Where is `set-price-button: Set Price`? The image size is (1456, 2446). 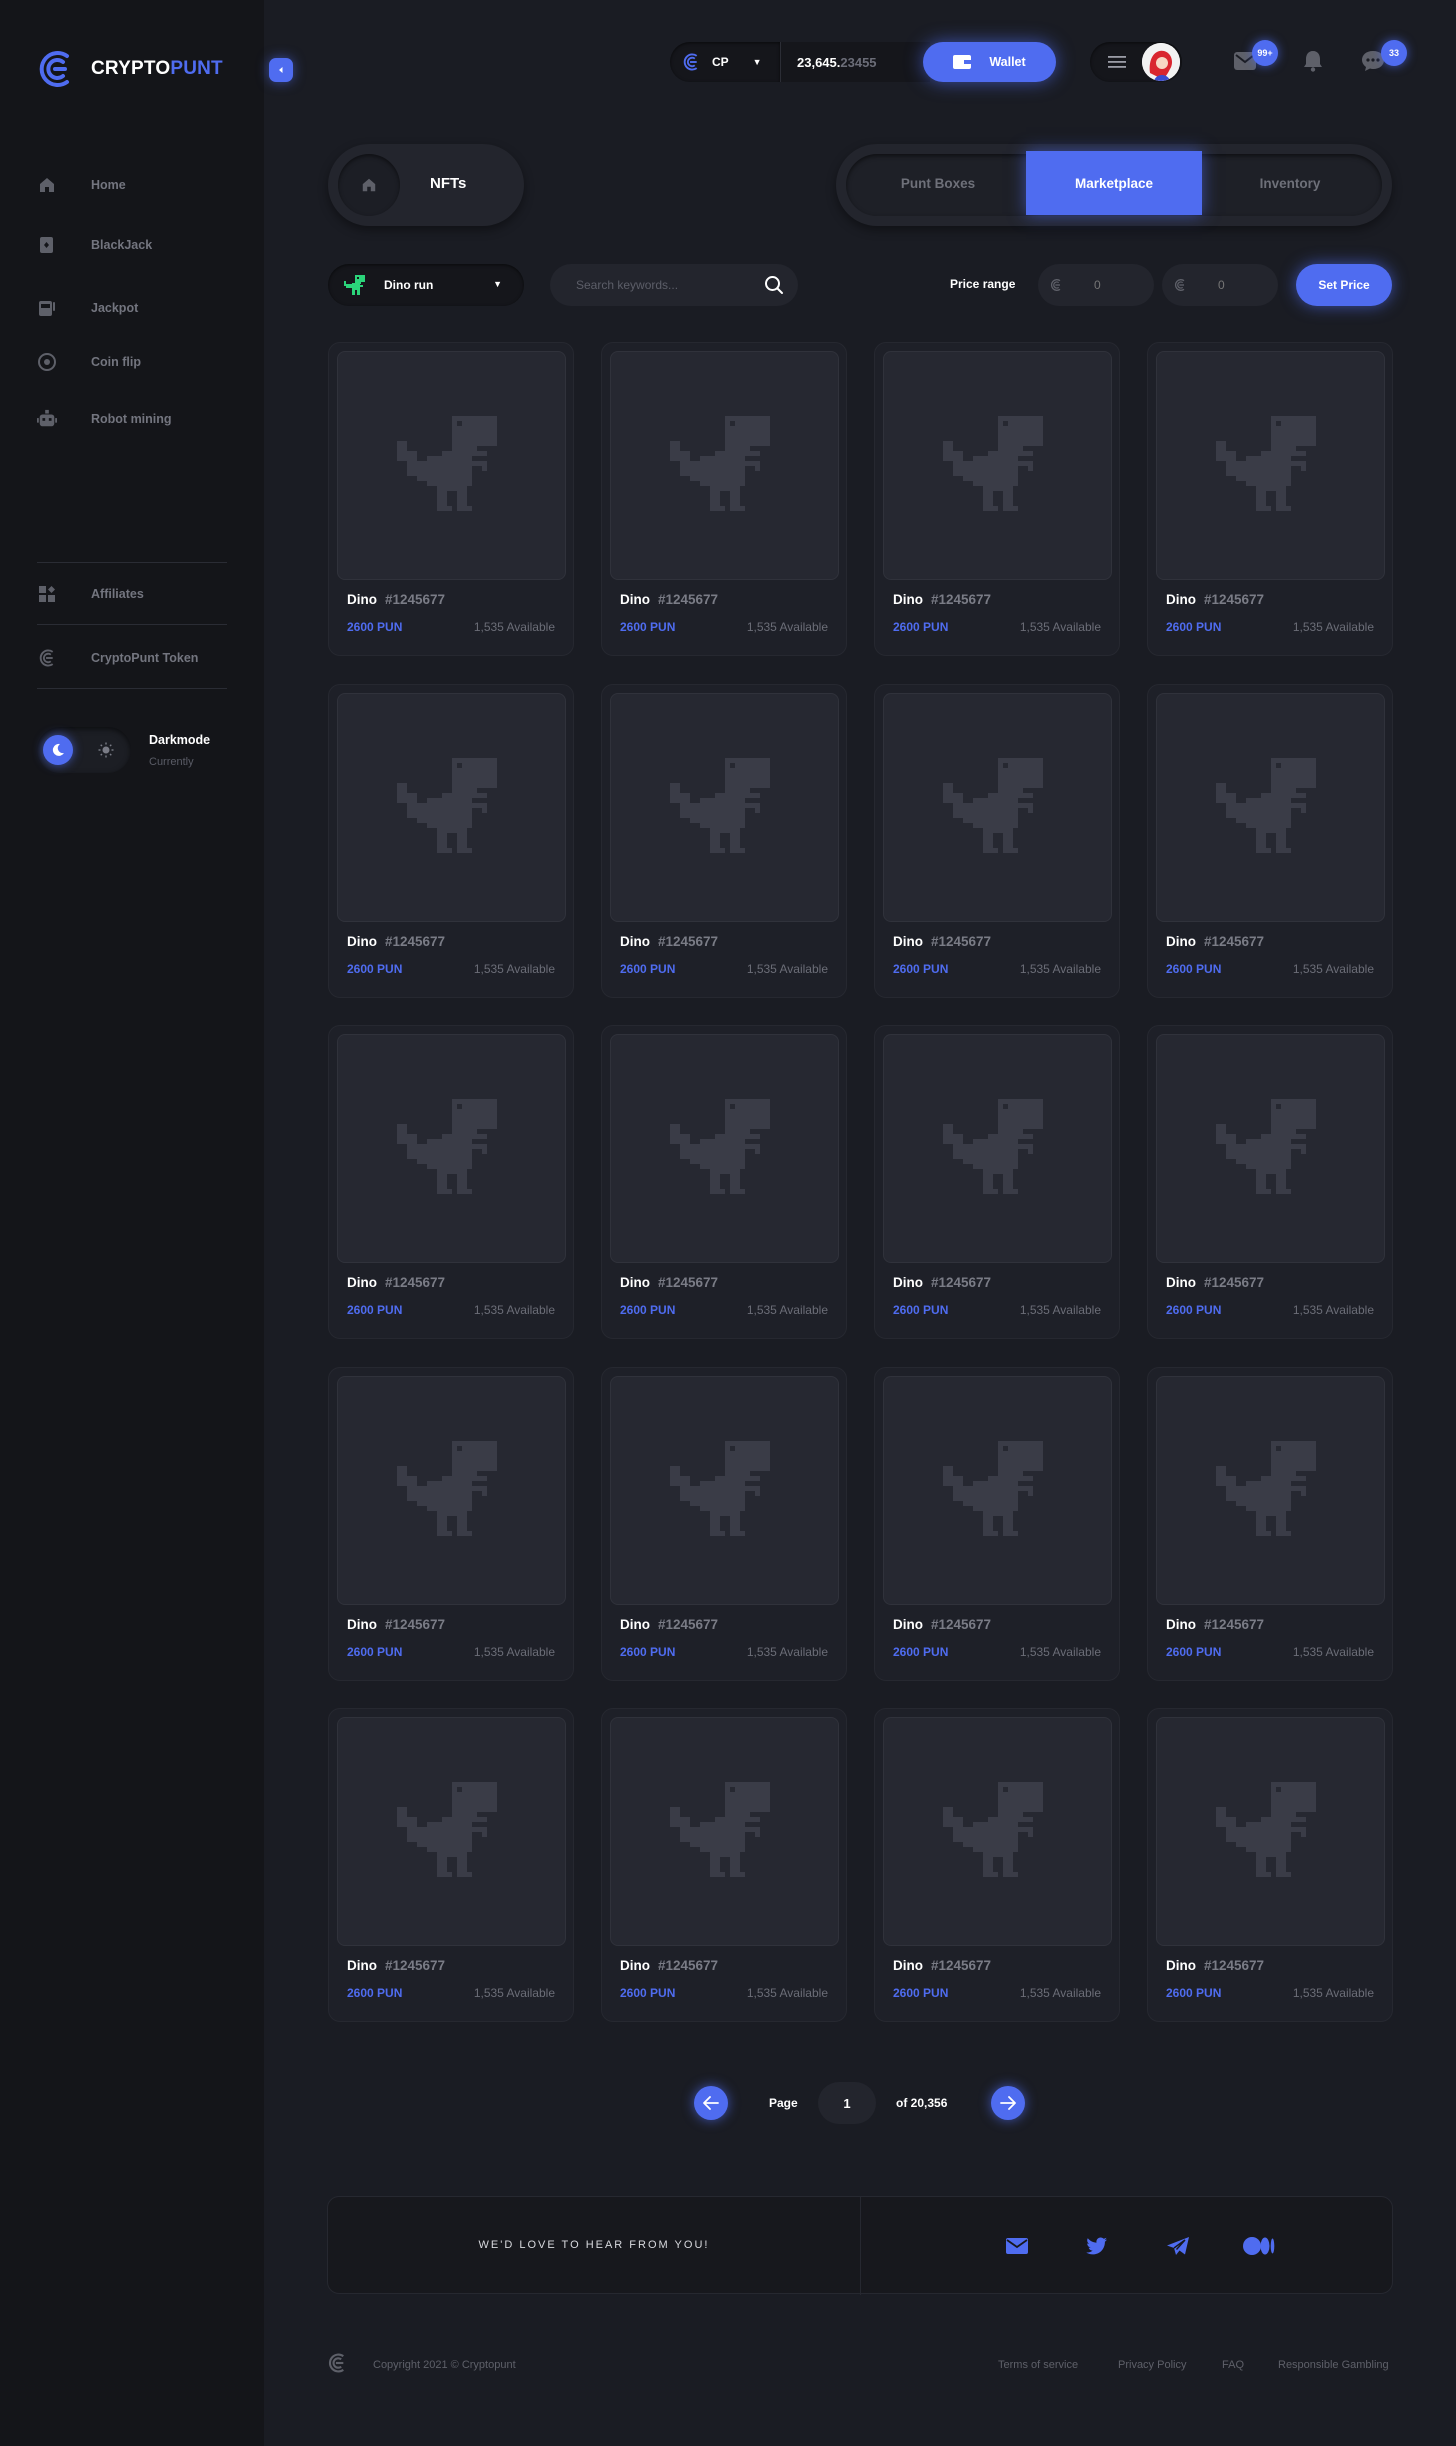 set-price-button: Set Price is located at coordinates (1344, 285).